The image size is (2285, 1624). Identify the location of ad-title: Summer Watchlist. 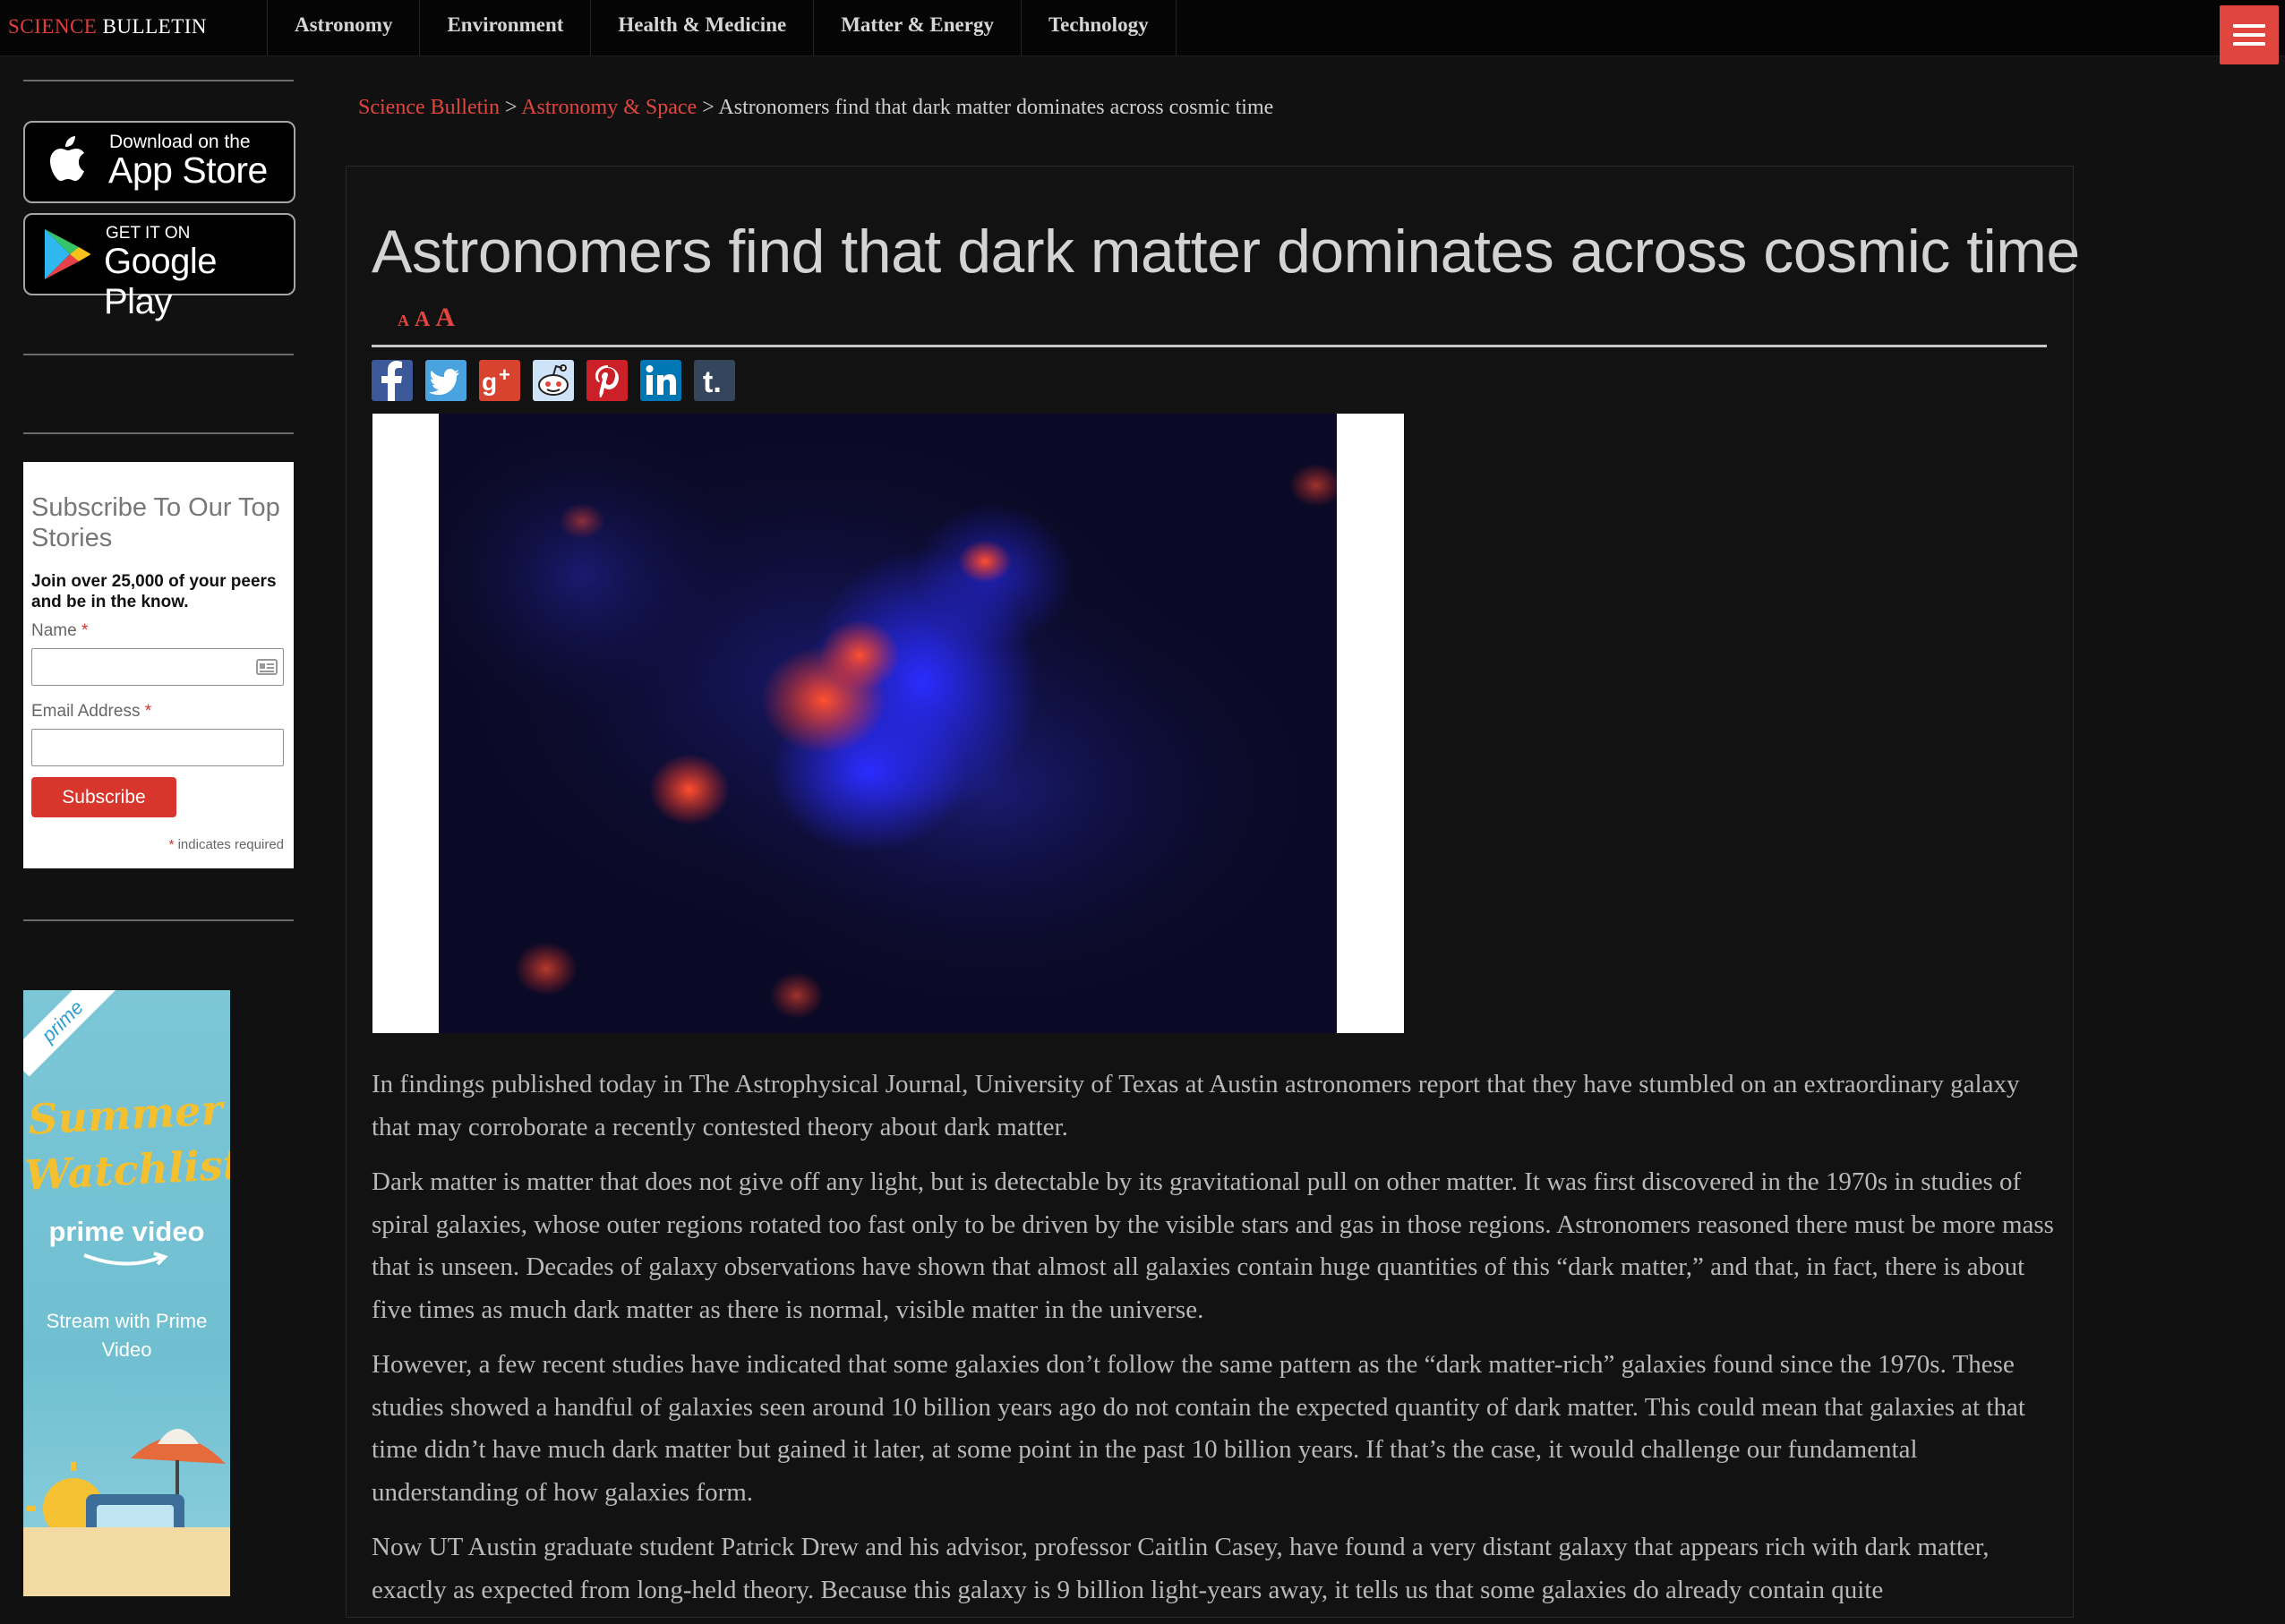
(127, 1142).